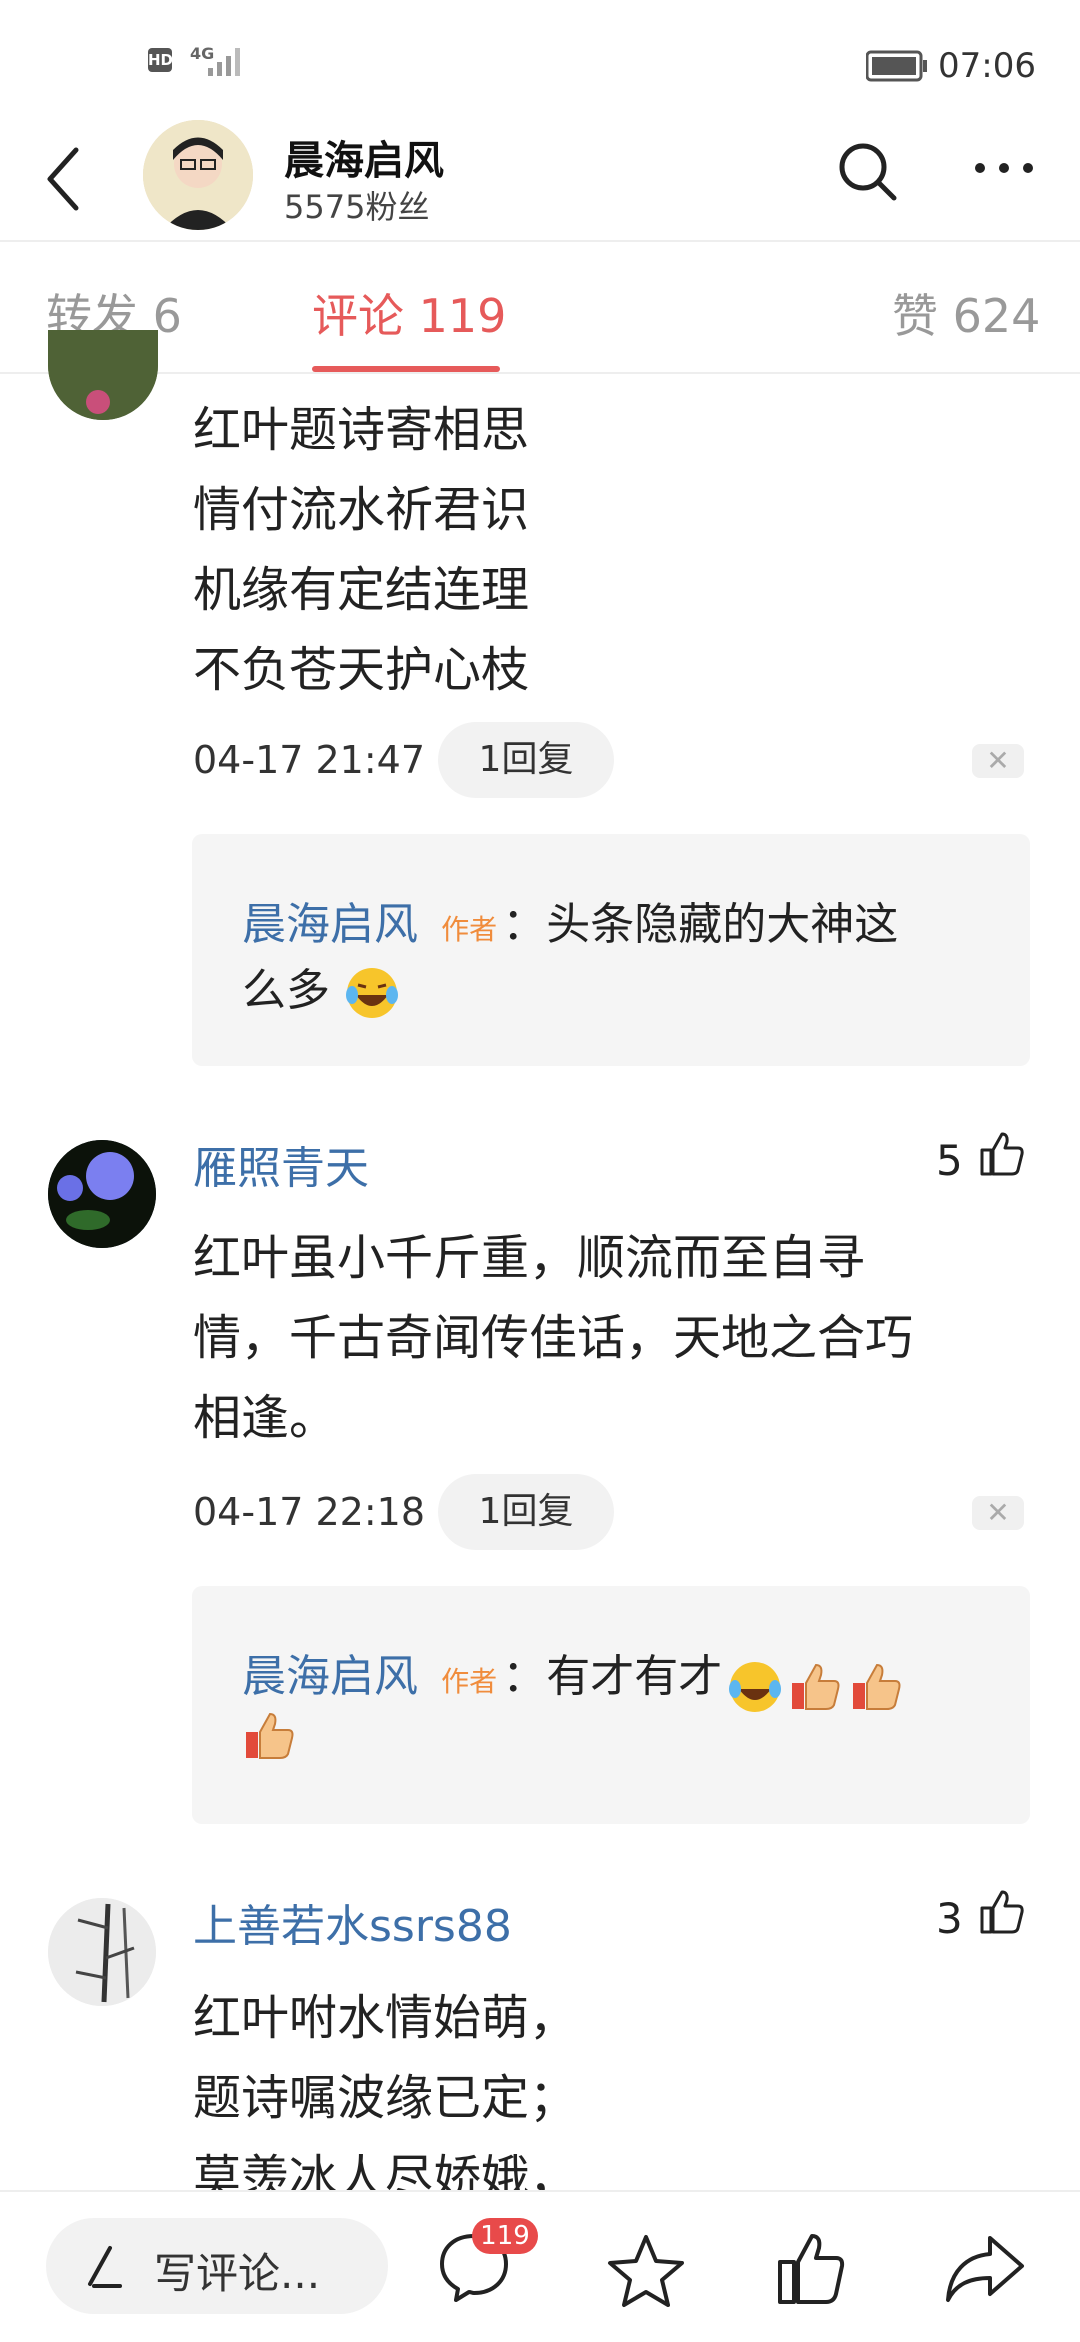 The width and height of the screenshot is (1080, 2342). I want to click on comment-line: 题诗嘱波缘已定；, so click(385, 2098).